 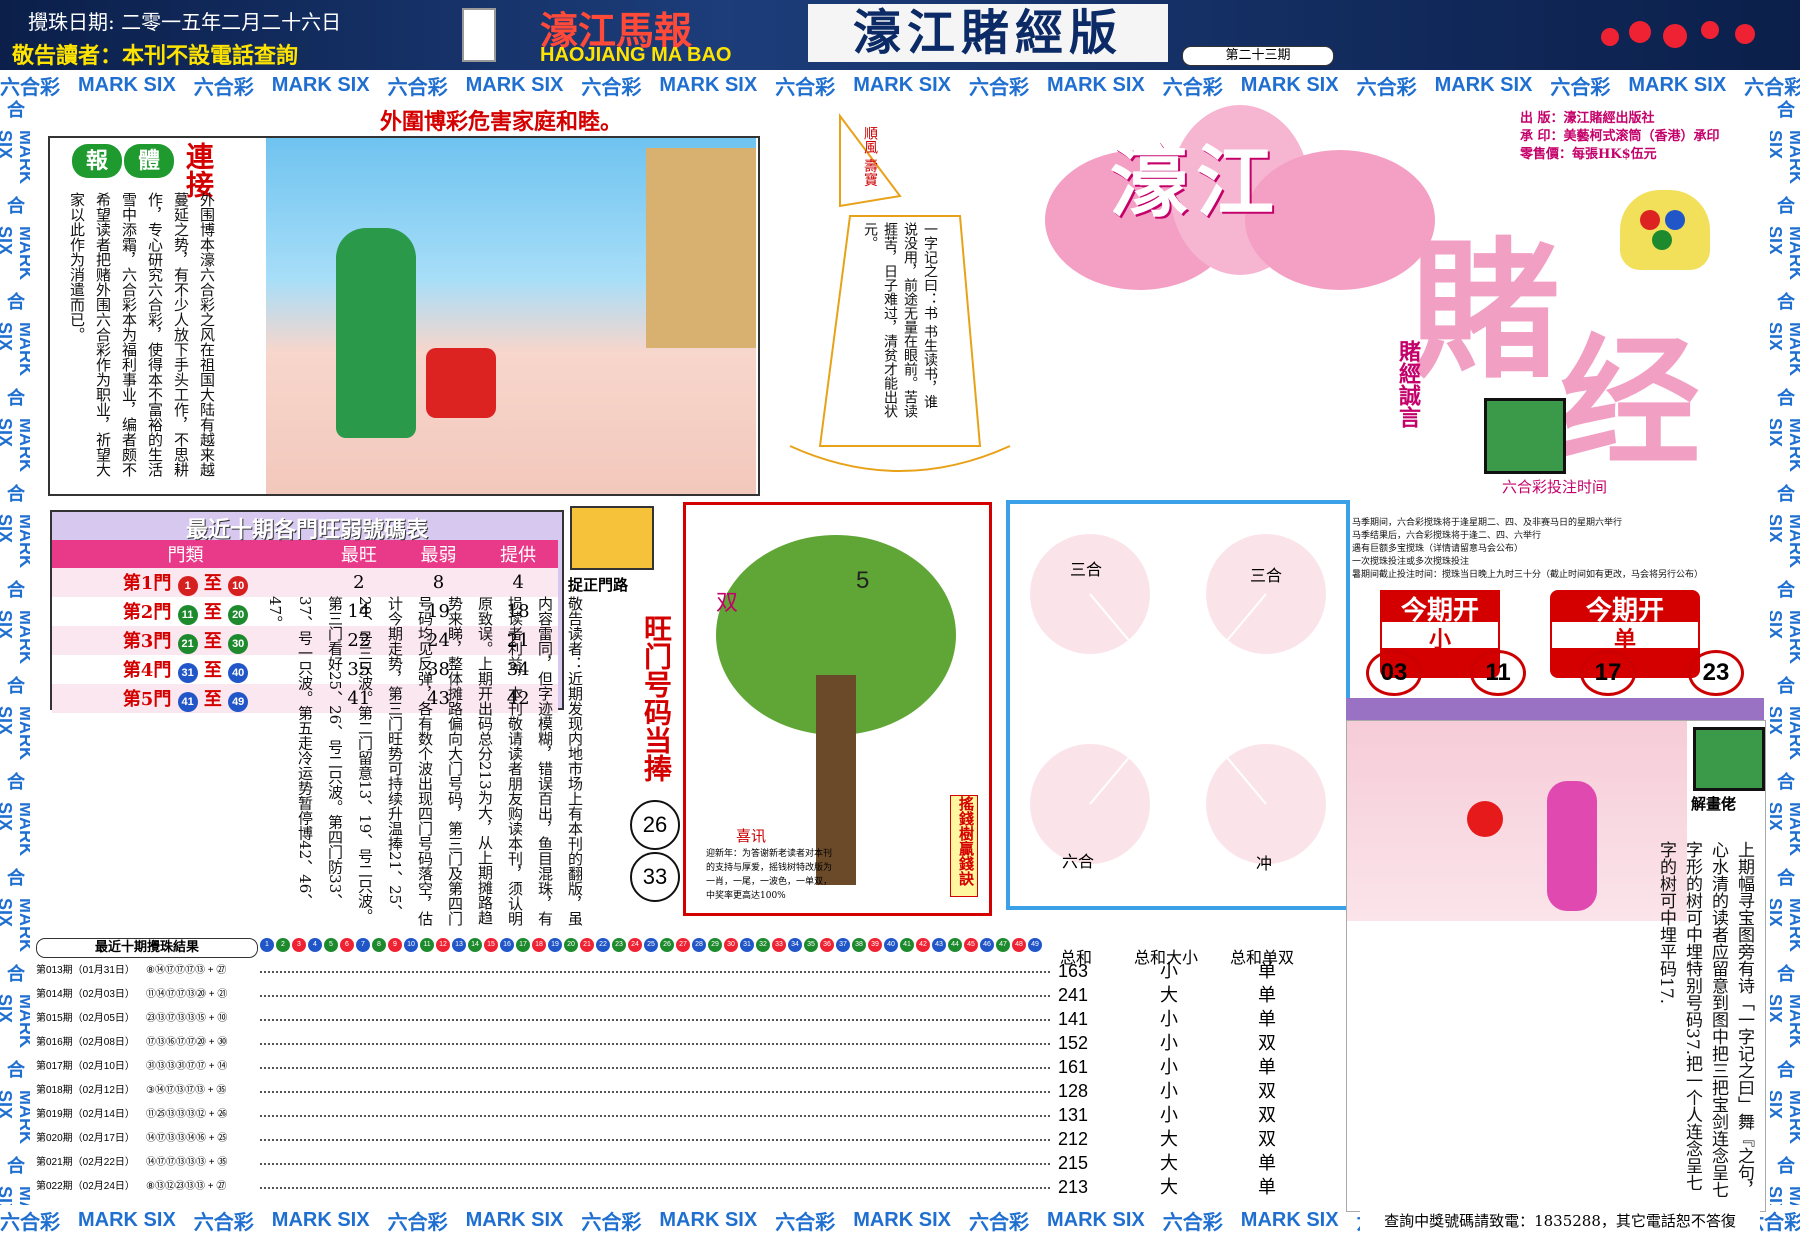 What do you see at coordinates (1258, 56) in the screenshot?
I see `issue-number: 第二十三期` at bounding box center [1258, 56].